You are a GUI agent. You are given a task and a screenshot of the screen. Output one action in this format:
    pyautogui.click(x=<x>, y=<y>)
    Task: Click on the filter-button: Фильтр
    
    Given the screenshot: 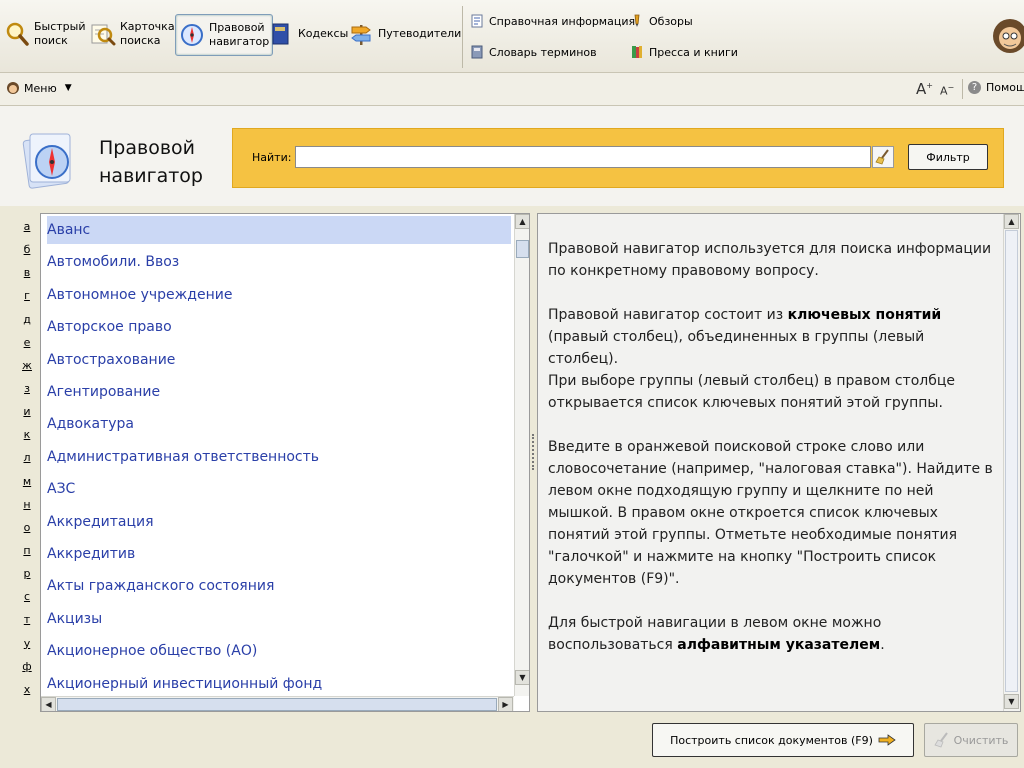 What is the action you would take?
    pyautogui.click(x=948, y=157)
    